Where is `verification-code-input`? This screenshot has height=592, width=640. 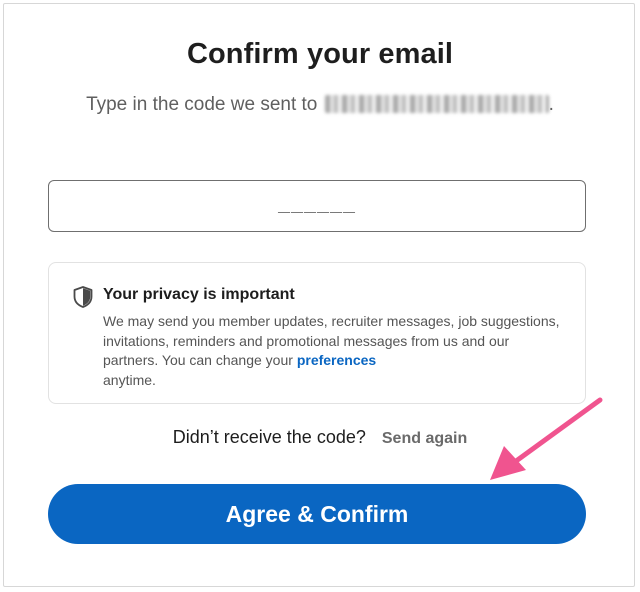
verification-code-input is located at coordinates (317, 206).